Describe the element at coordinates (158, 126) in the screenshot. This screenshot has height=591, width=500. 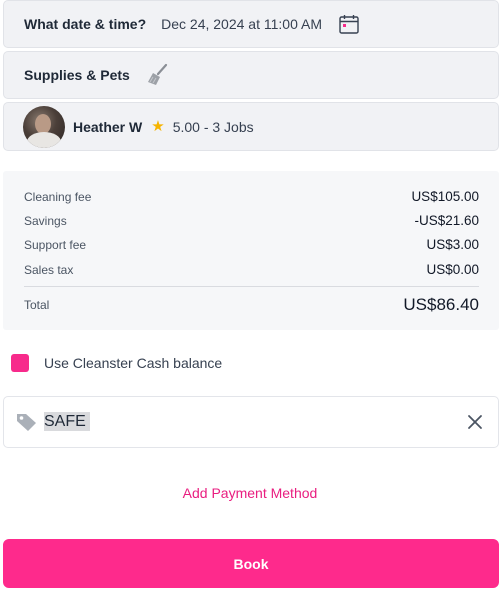
I see `star-icon: ★` at that location.